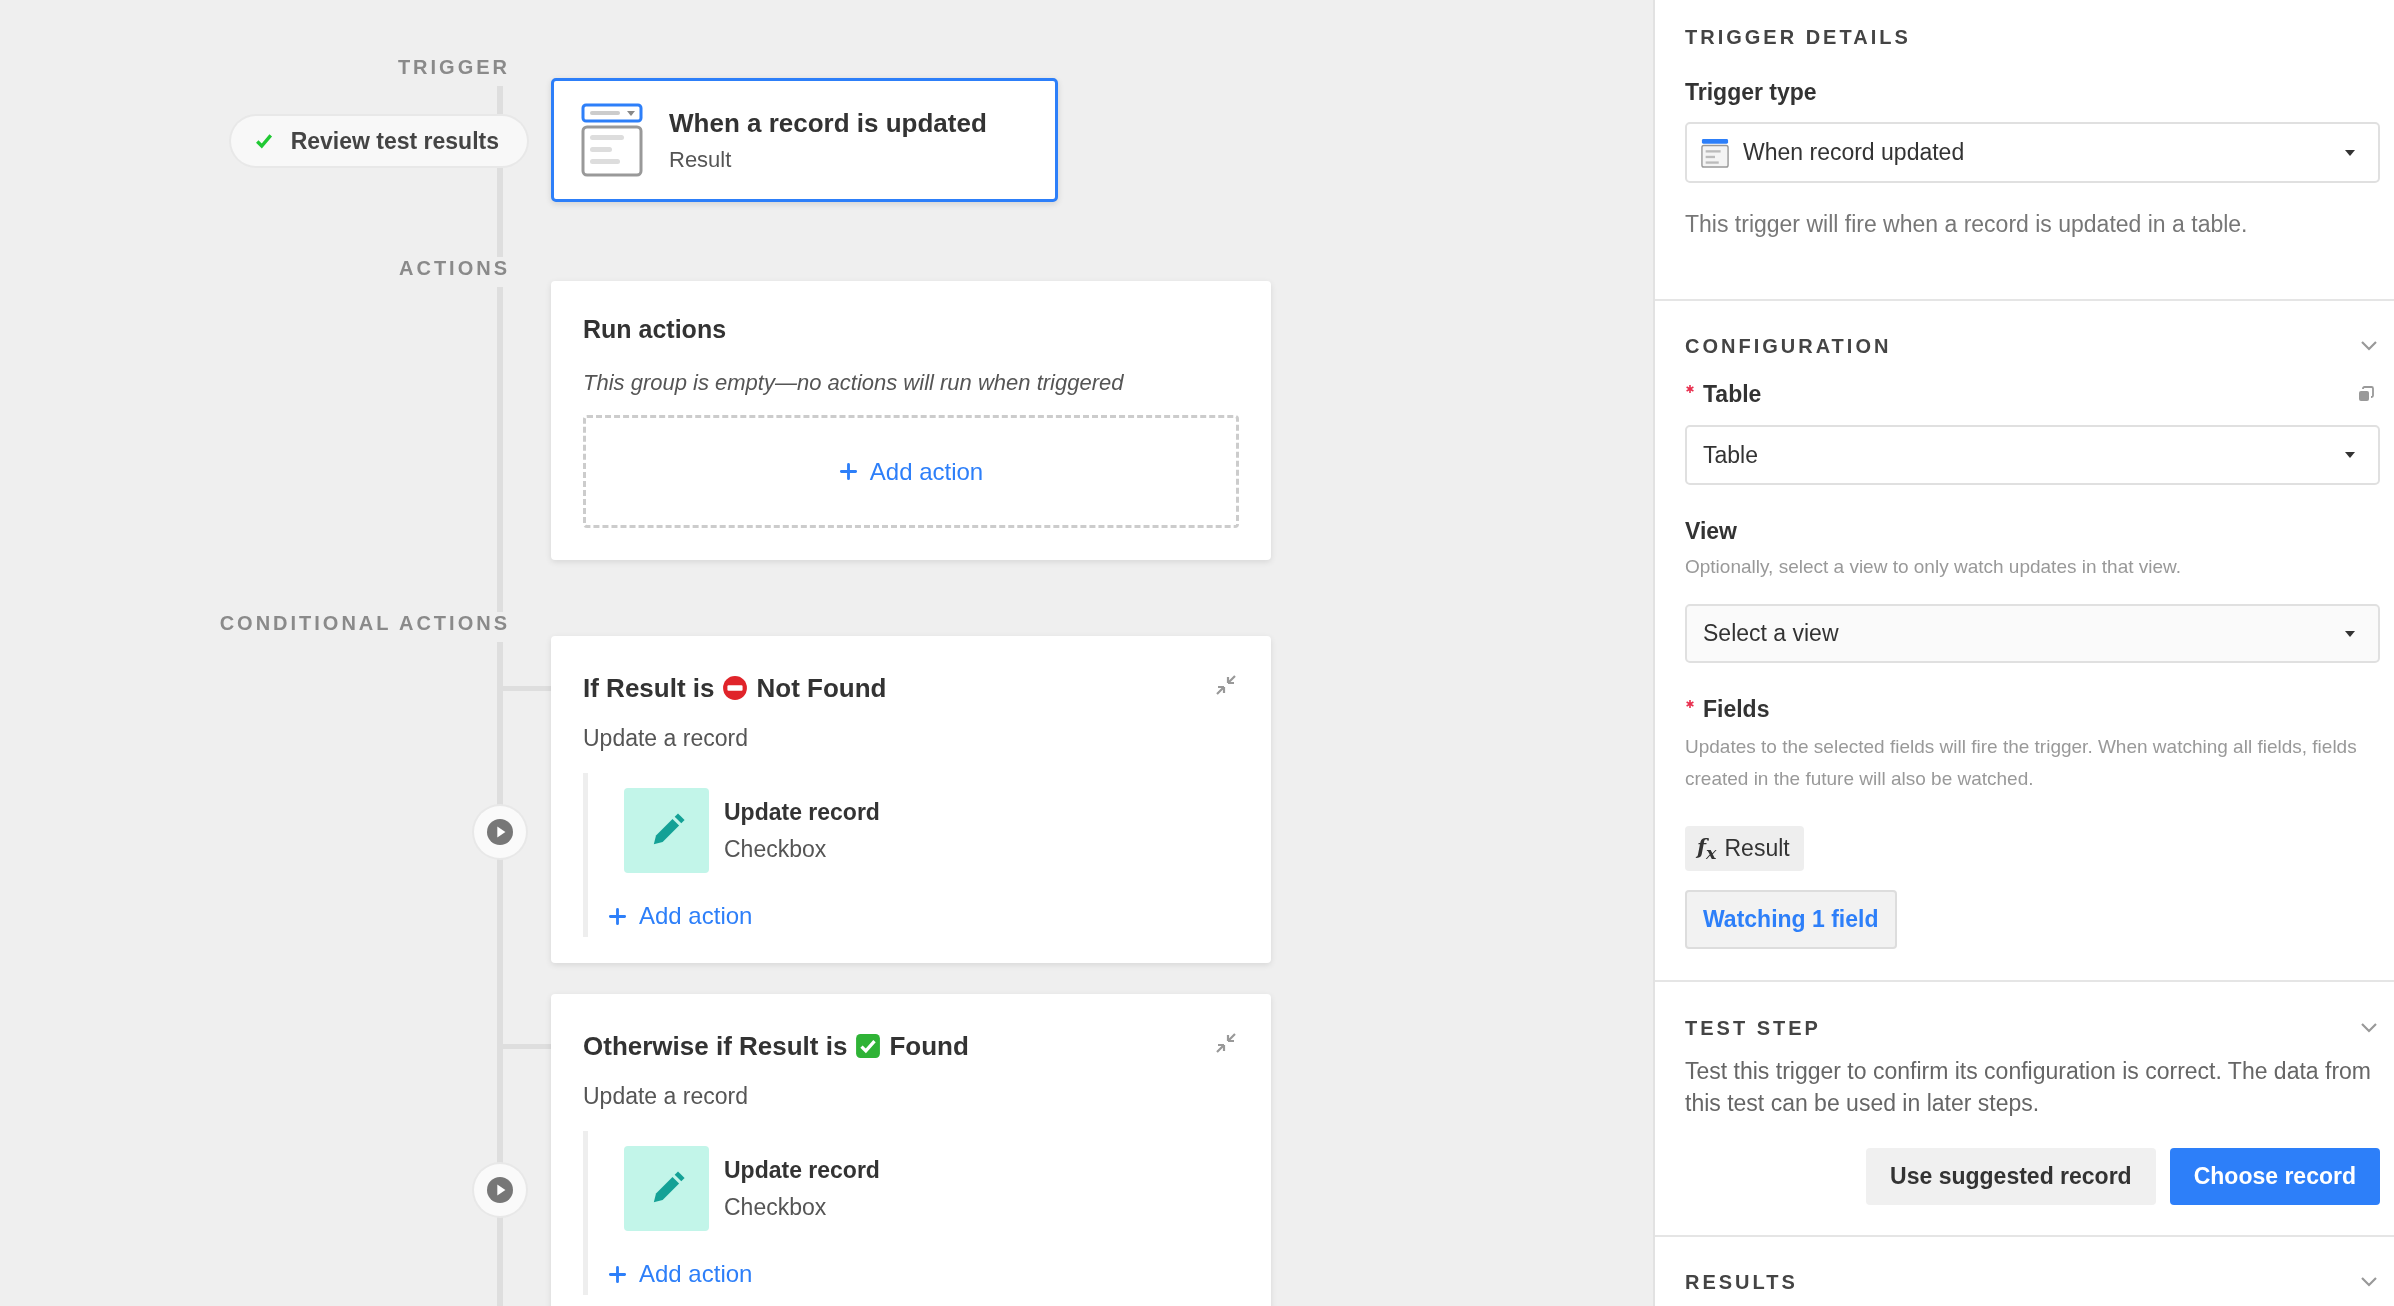 Image resolution: width=2394 pixels, height=1306 pixels. I want to click on formula-icon: f$_{x}$, so click(1707, 848).